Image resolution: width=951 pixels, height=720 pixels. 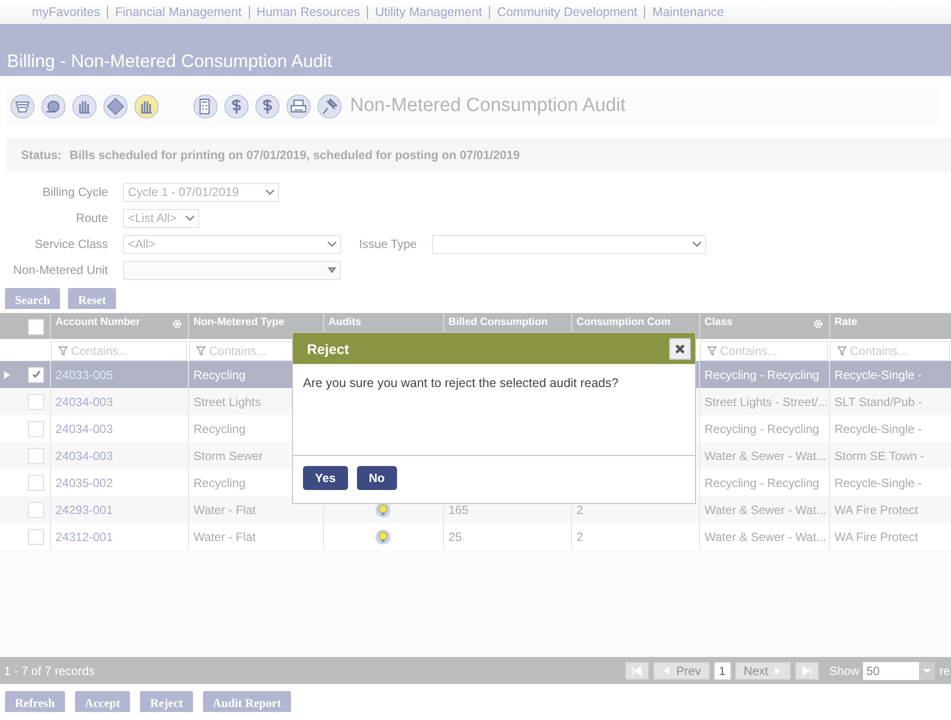 What do you see at coordinates (92, 298) in the screenshot?
I see `form-button: Reset` at bounding box center [92, 298].